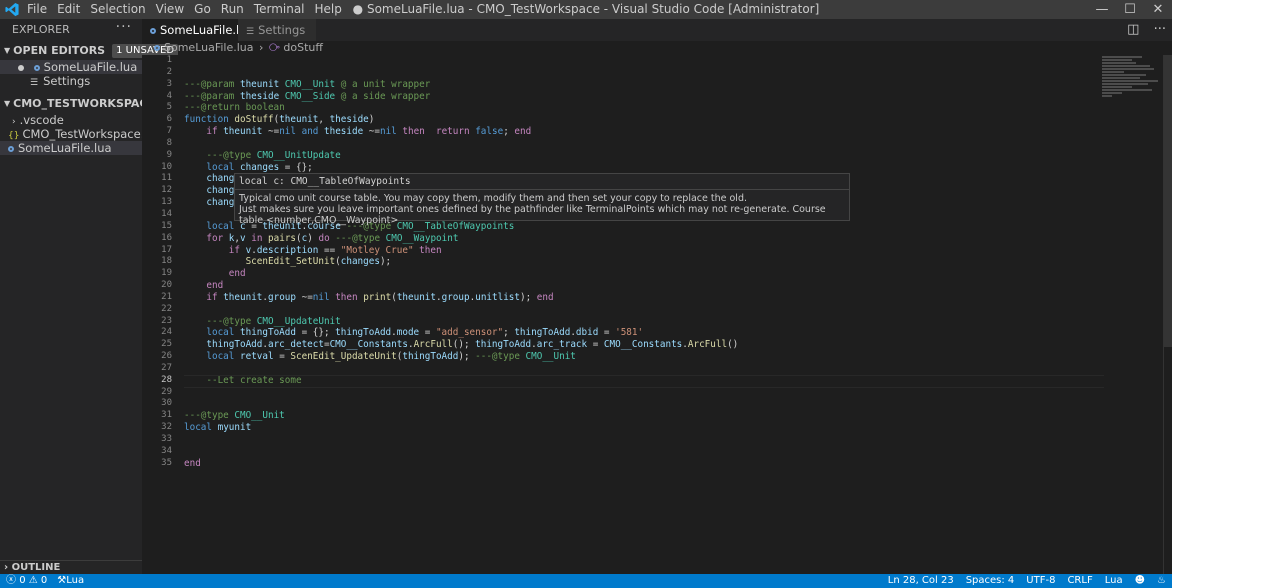 This screenshot has height=588, width=1280. Describe the element at coordinates (14, 136) in the screenshot. I see `json-braces-icon: {}` at that location.